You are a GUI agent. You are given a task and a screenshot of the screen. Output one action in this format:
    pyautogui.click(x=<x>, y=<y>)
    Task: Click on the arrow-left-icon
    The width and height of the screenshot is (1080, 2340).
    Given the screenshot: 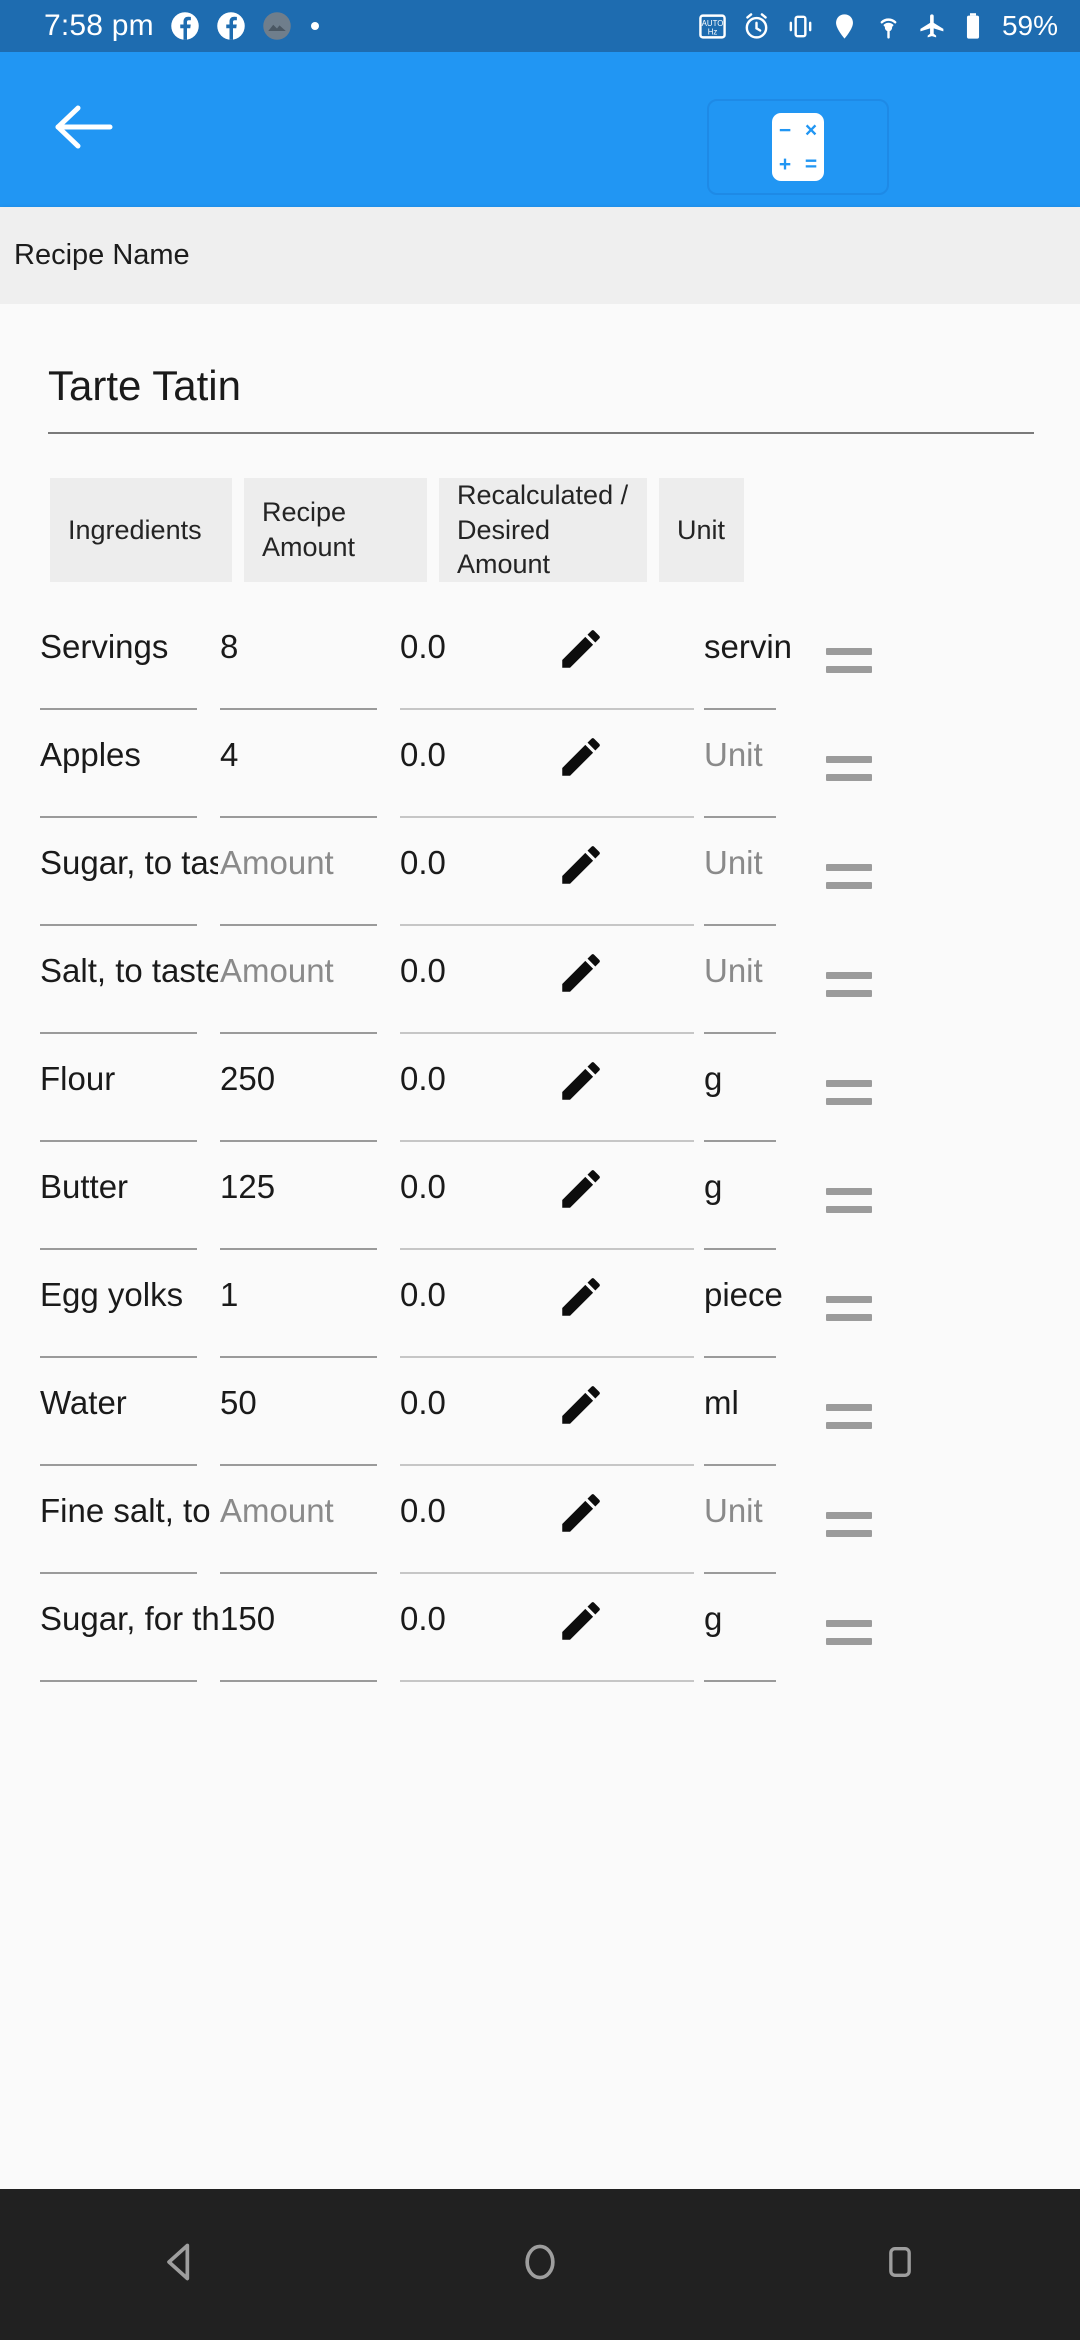 What is the action you would take?
    pyautogui.click(x=83, y=129)
    